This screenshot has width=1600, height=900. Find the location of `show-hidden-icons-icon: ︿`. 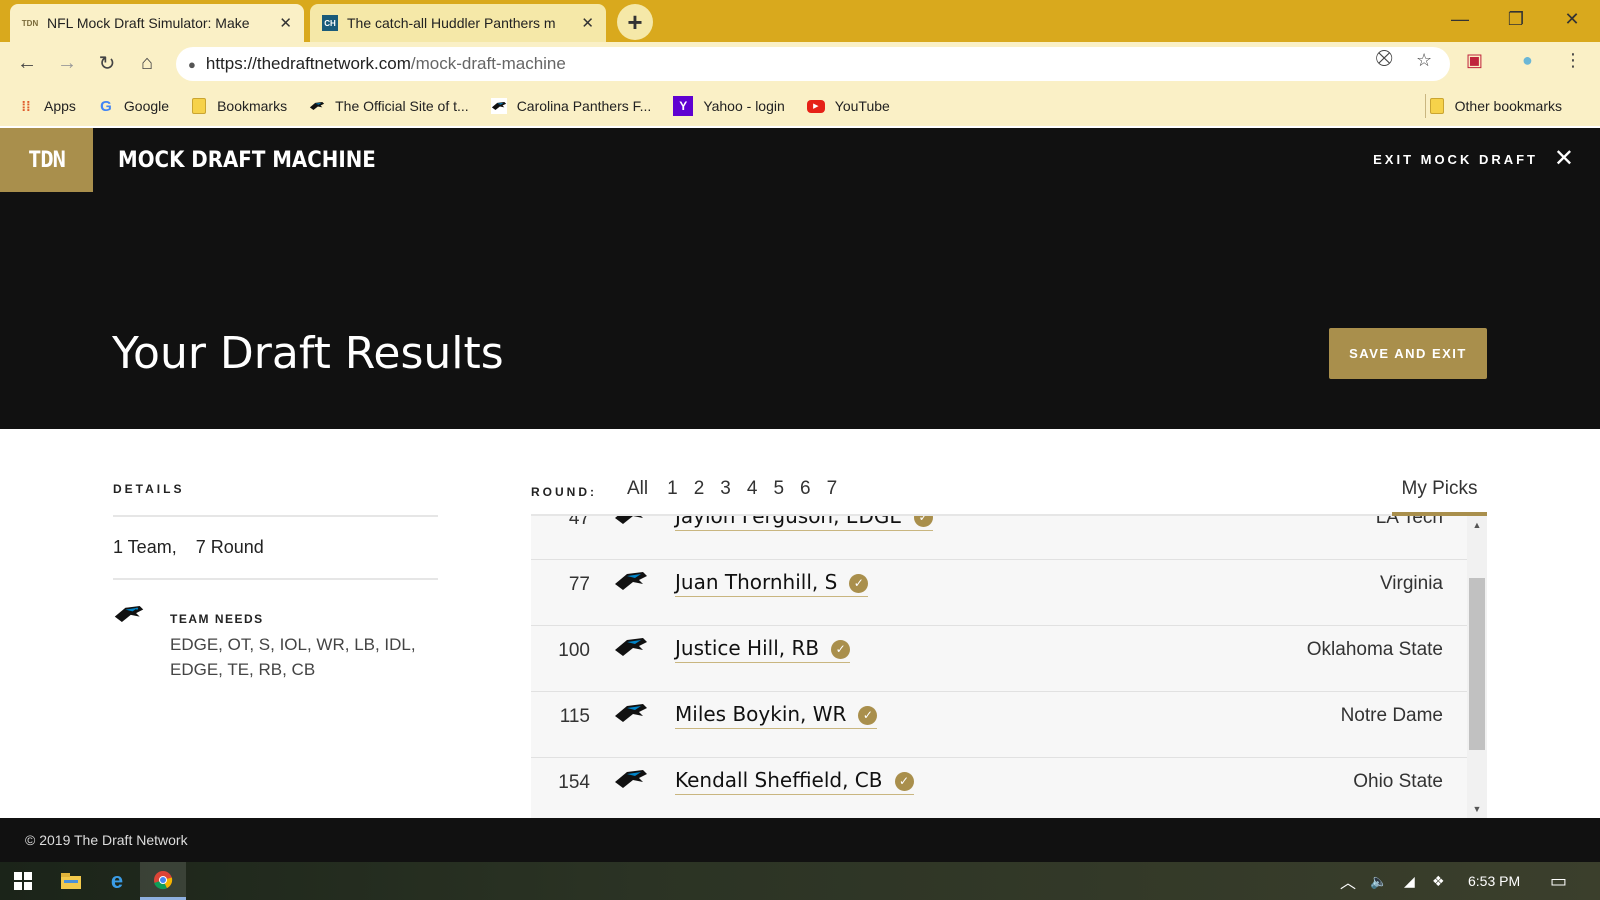

show-hidden-icons-icon: ︿ is located at coordinates (1348, 881).